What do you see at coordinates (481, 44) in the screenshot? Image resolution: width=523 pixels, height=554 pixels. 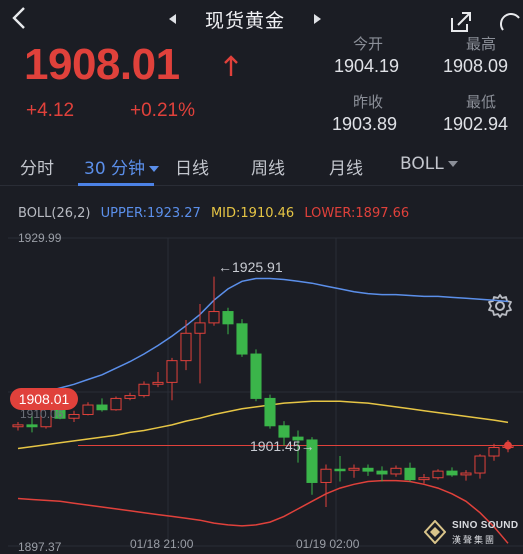 I see `high-label: 最高` at bounding box center [481, 44].